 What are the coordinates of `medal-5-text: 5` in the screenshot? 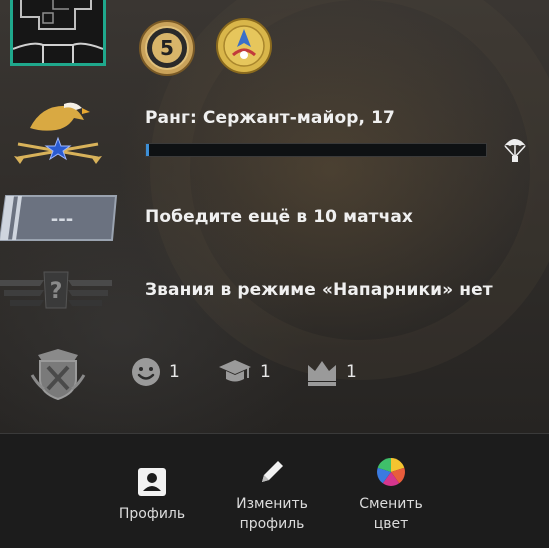 It's located at (167, 48).